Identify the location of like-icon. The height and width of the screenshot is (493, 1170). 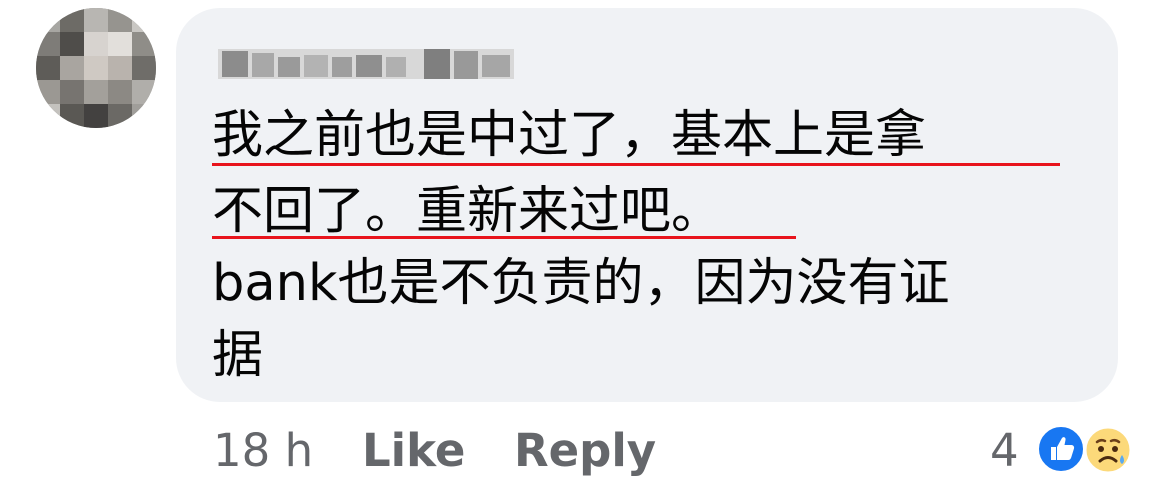
(1061, 449).